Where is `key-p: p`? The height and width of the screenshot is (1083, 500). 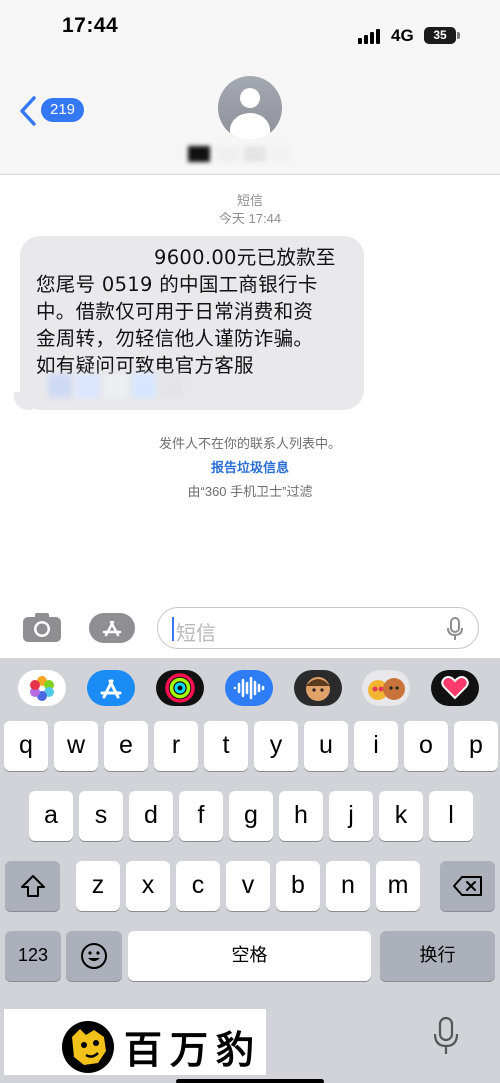
key-p: p is located at coordinates (476, 746).